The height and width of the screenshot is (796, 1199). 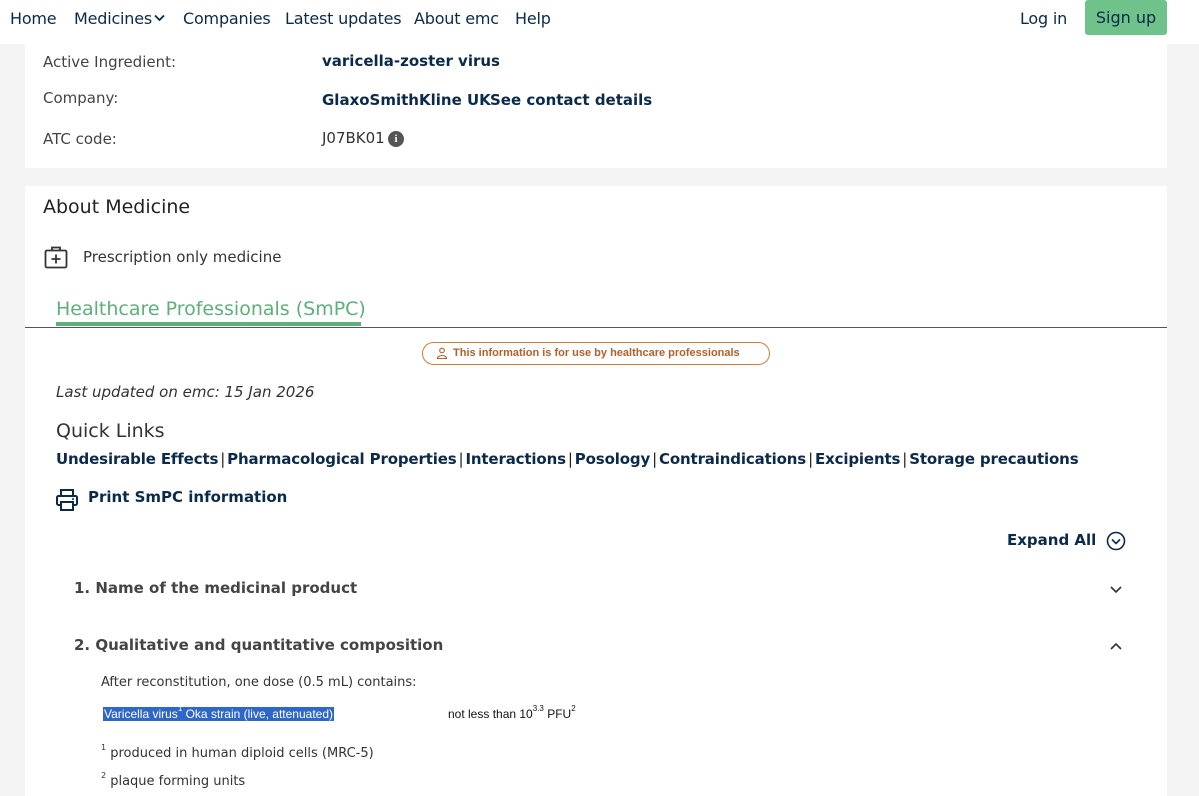 What do you see at coordinates (215, 588) in the screenshot?
I see `section-1-header: 1. Name of the medicinal product` at bounding box center [215, 588].